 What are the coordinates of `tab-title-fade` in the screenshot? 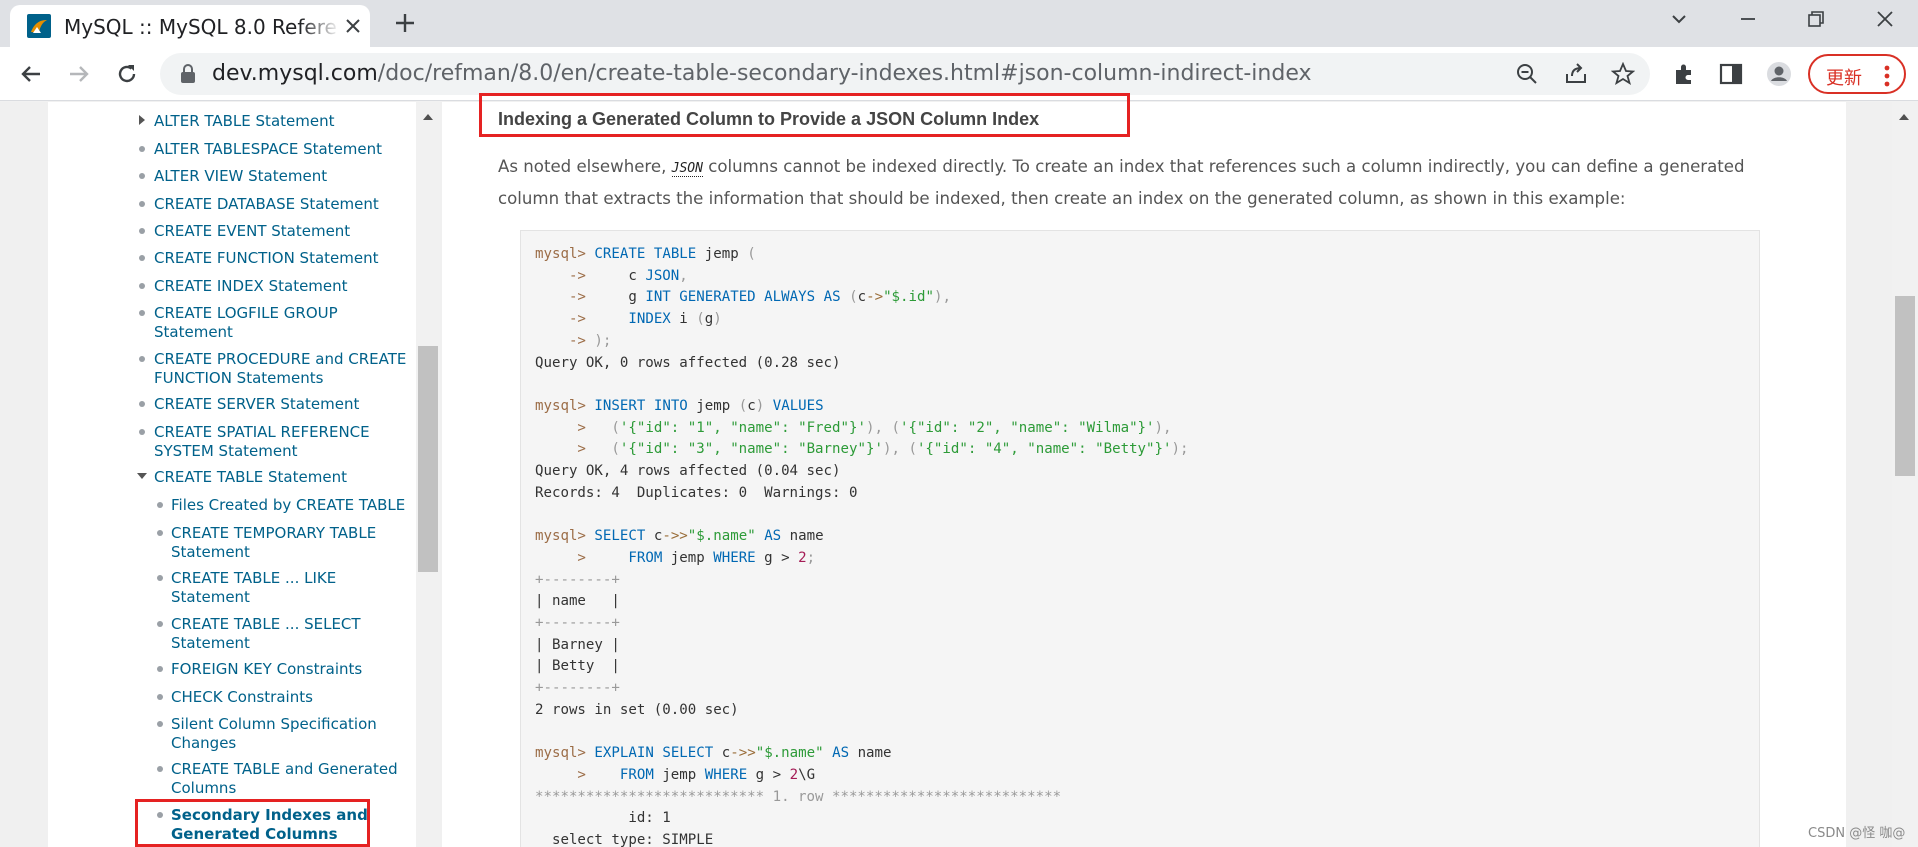 It's located at (320, 26).